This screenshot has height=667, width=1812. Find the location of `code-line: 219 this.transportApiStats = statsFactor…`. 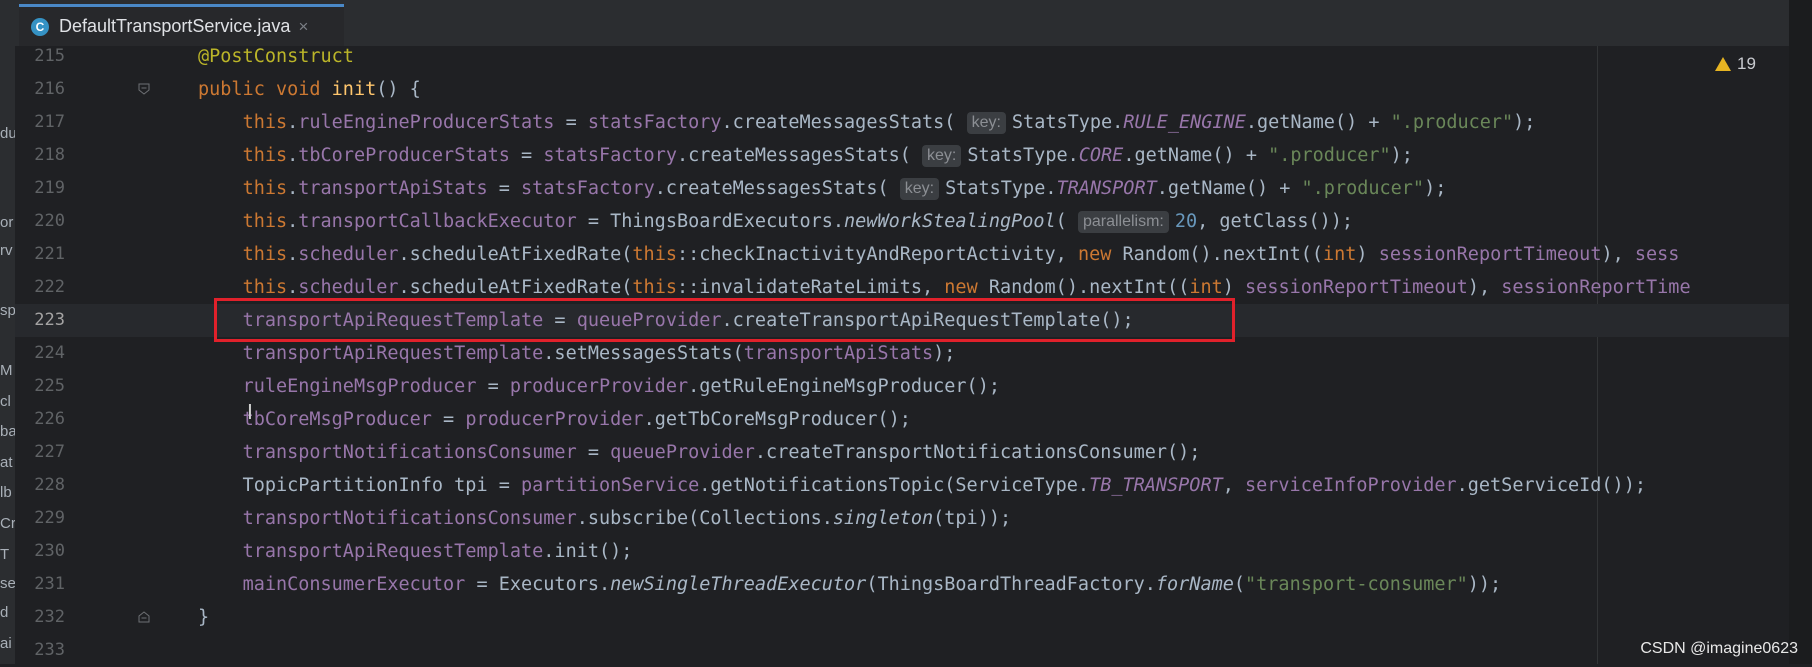

code-line: 219 this.transportApiStats = statsFactor… is located at coordinates (908, 188).